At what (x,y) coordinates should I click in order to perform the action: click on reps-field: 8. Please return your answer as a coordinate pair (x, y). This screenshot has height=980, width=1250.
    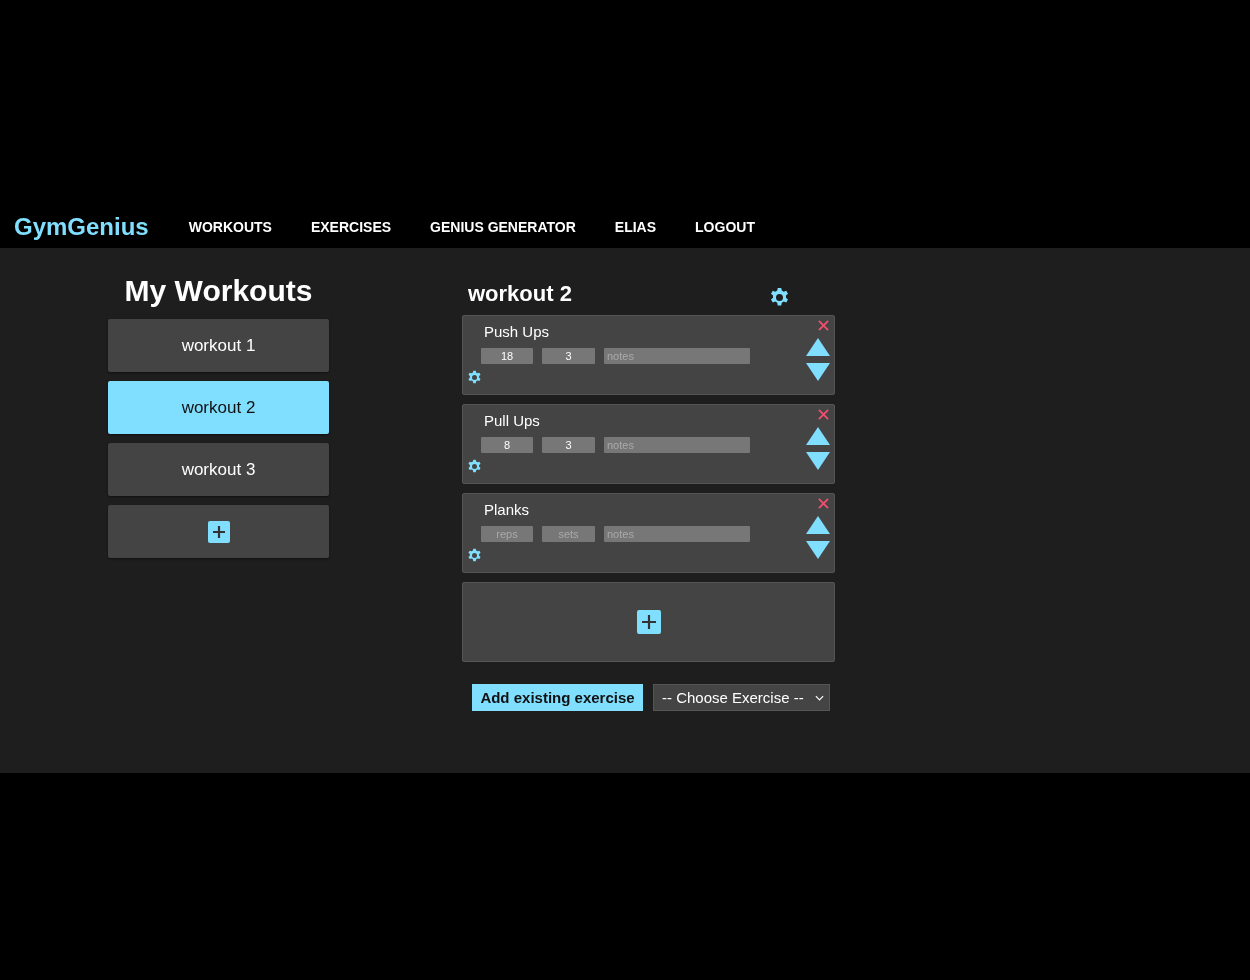
    Looking at the image, I should click on (507, 445).